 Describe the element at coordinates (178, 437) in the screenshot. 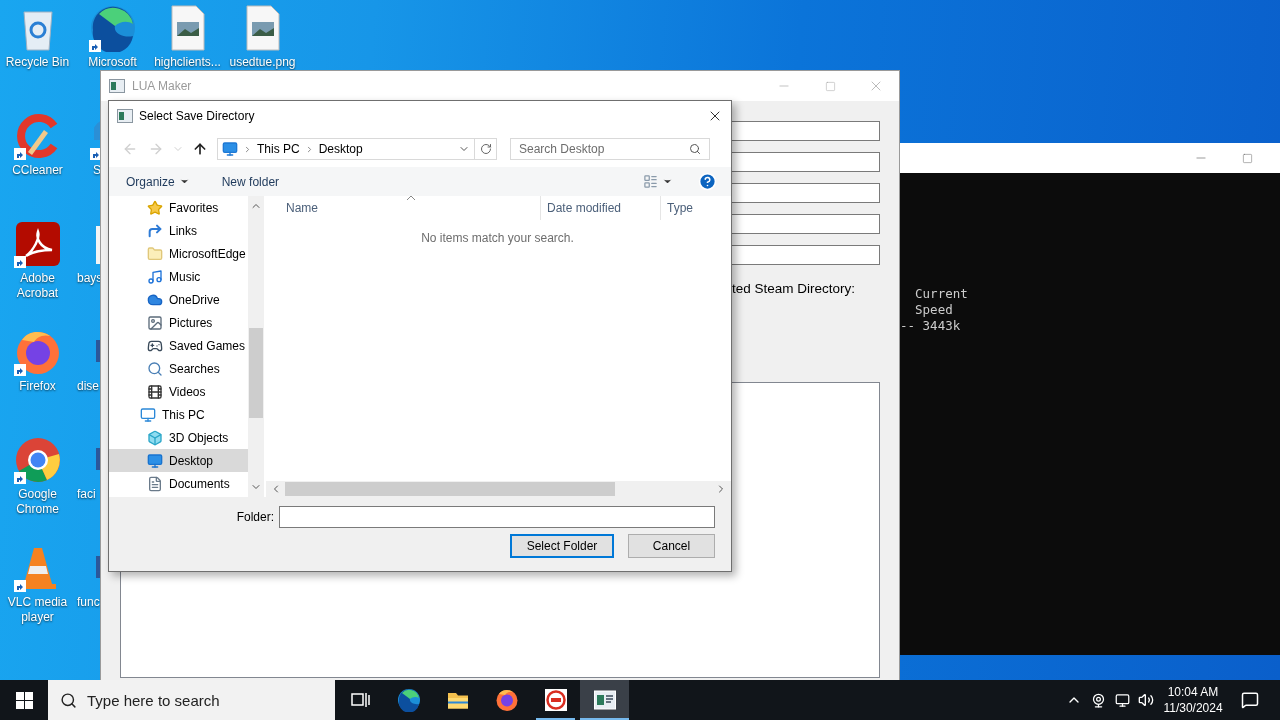

I see `tree-item: 3D Objects` at that location.